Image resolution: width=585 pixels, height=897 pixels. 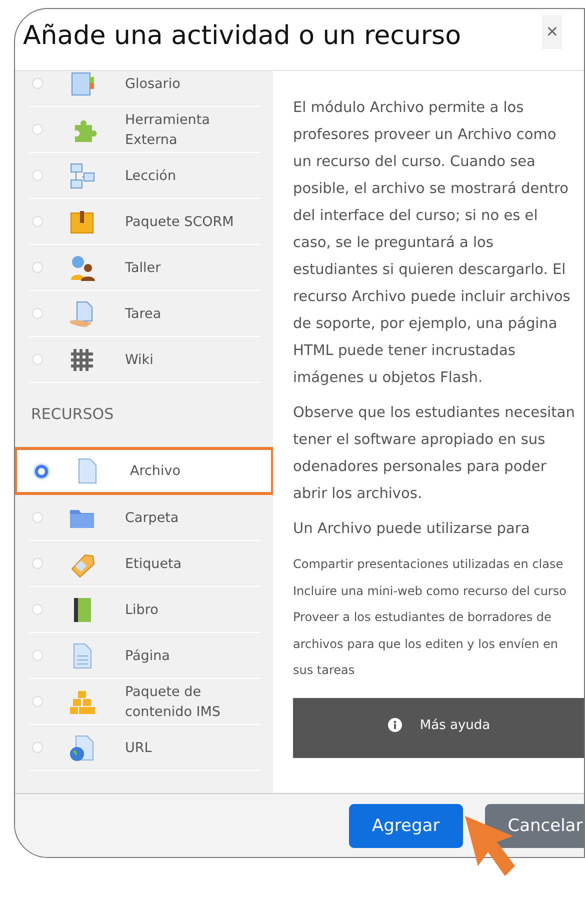 What do you see at coordinates (180, 314) in the screenshot?
I see `item-label: Tarea` at bounding box center [180, 314].